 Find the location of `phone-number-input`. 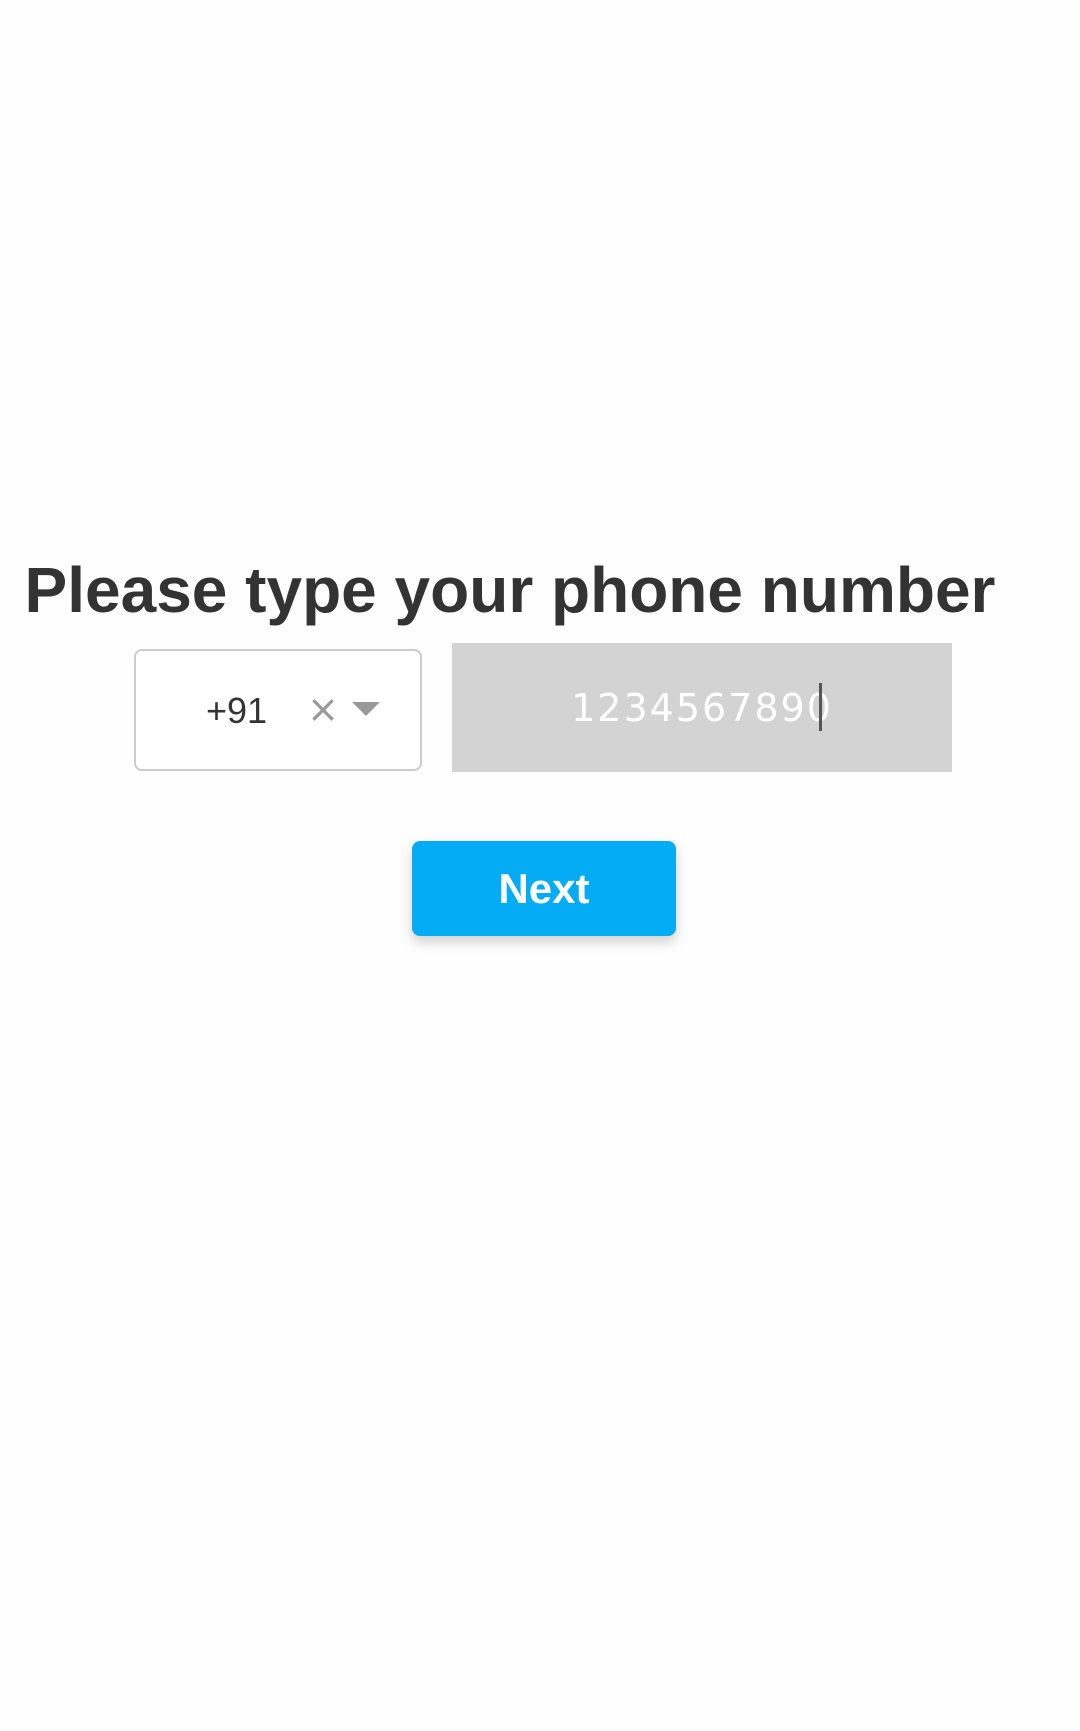

phone-number-input is located at coordinates (702, 707).